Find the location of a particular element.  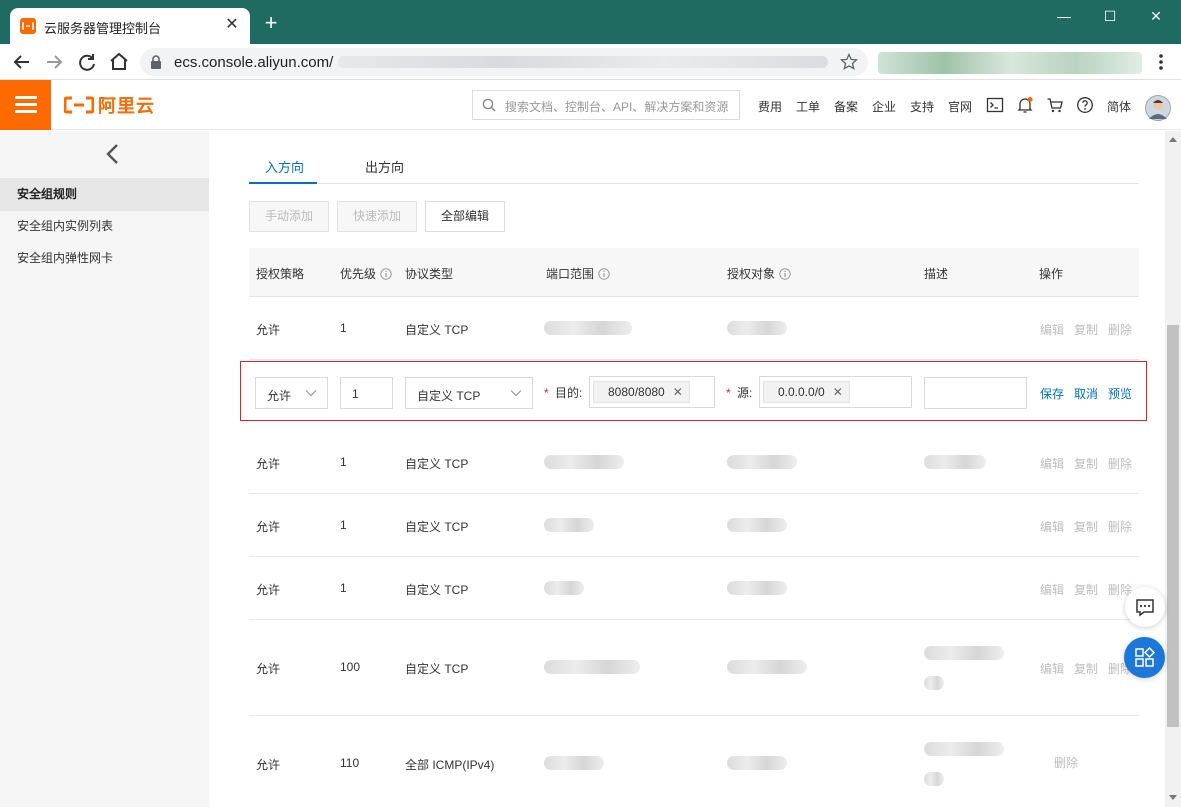

user-avatar is located at coordinates (1158, 108).